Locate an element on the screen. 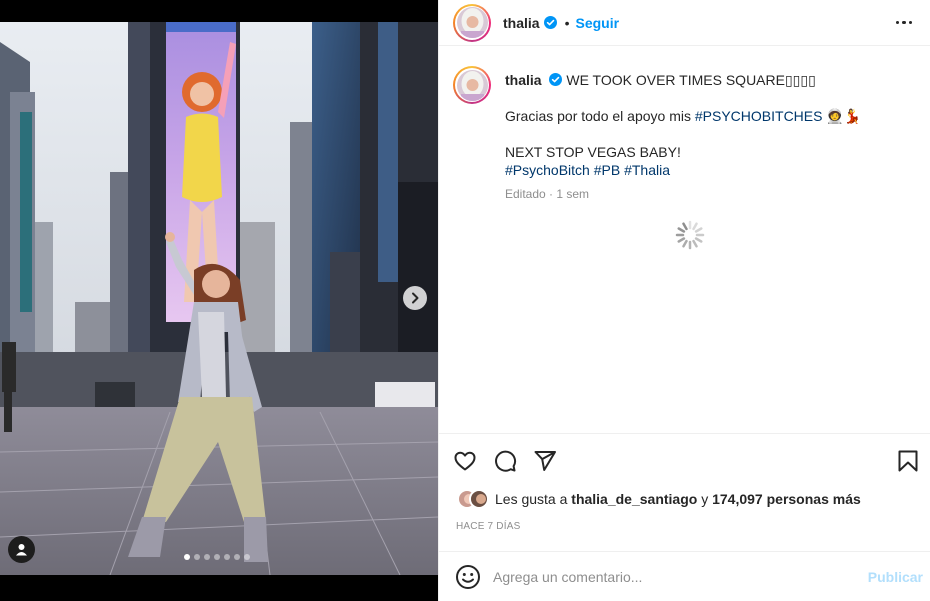  hashtag-link: #PSYCHOBITCHES is located at coordinates (759, 116).